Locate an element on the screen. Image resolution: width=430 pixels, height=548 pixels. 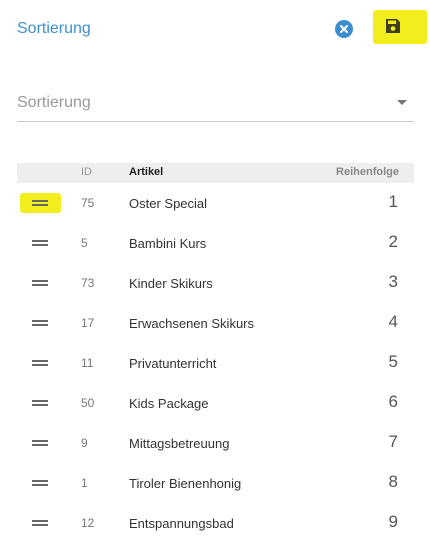
row-id: 1 is located at coordinates (84, 483).